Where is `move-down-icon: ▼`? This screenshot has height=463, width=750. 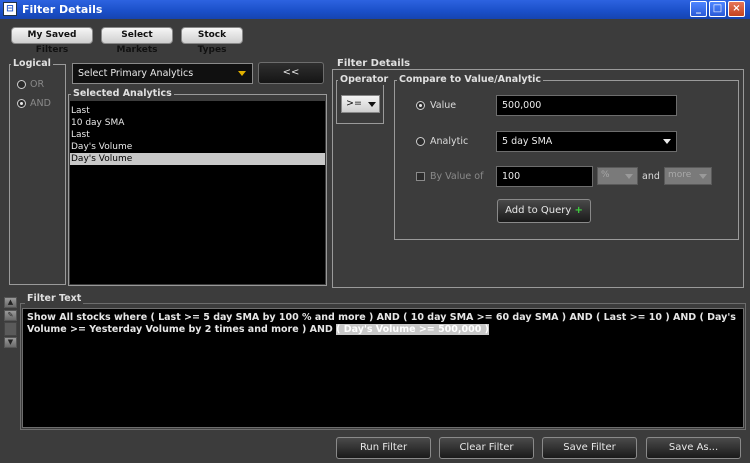 move-down-icon: ▼ is located at coordinates (10, 342).